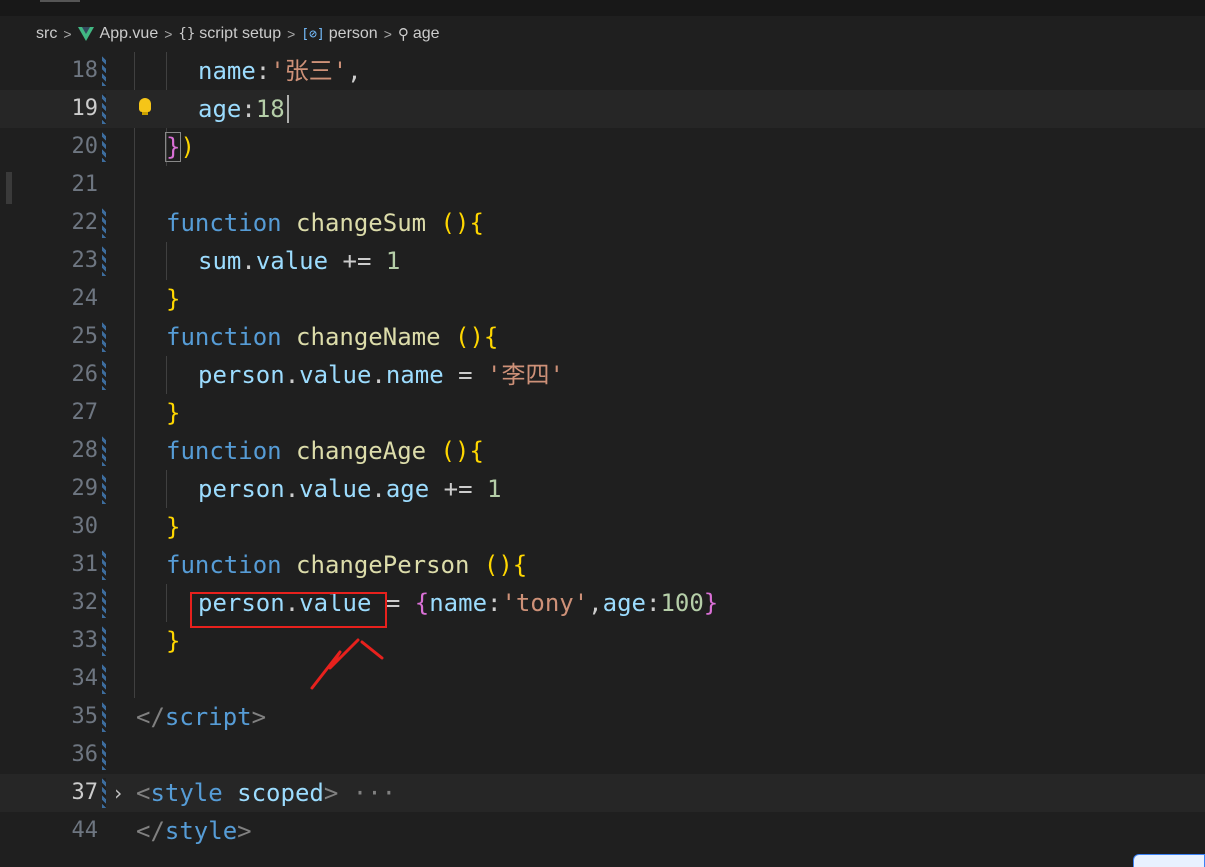 The height and width of the screenshot is (867, 1205). I want to click on text-cursor, so click(288, 109).